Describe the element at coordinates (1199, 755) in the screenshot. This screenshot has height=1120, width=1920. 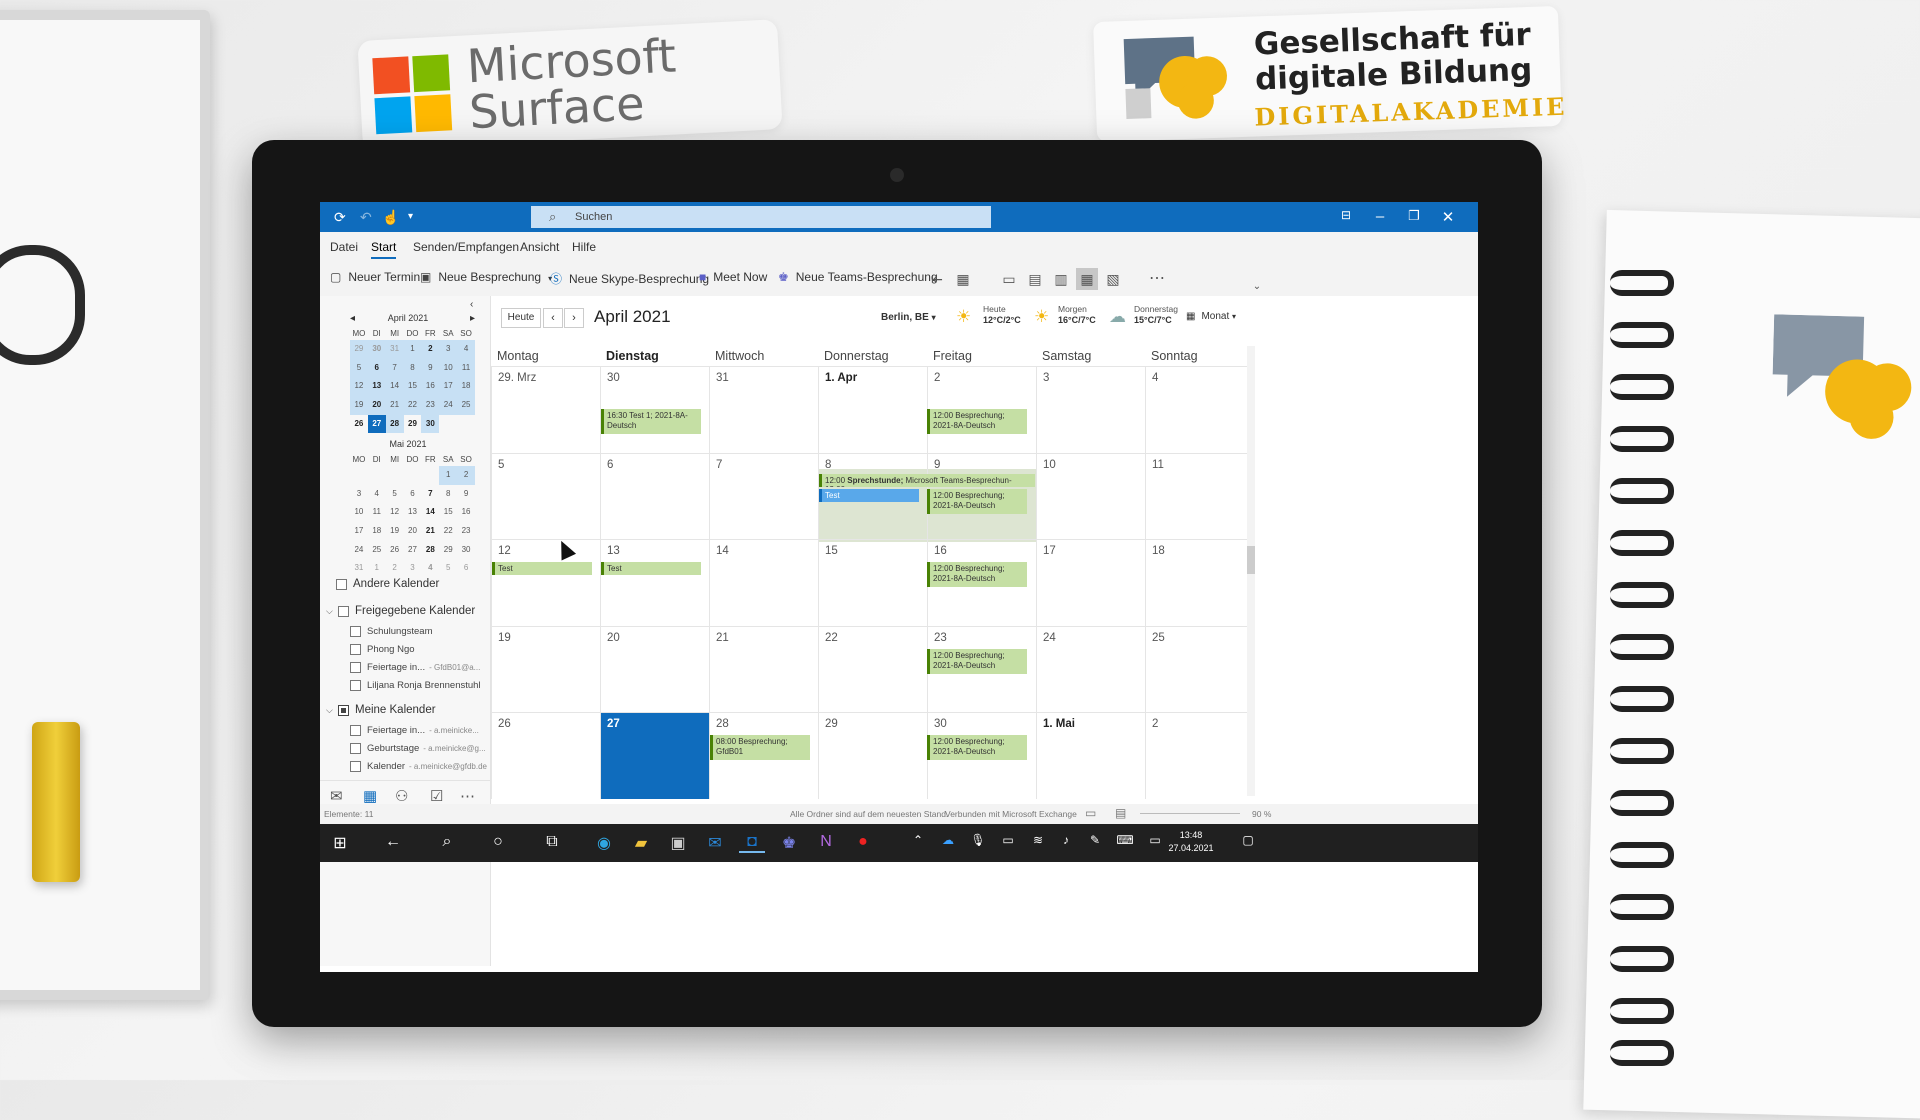
I see `day-cell: 2` at that location.